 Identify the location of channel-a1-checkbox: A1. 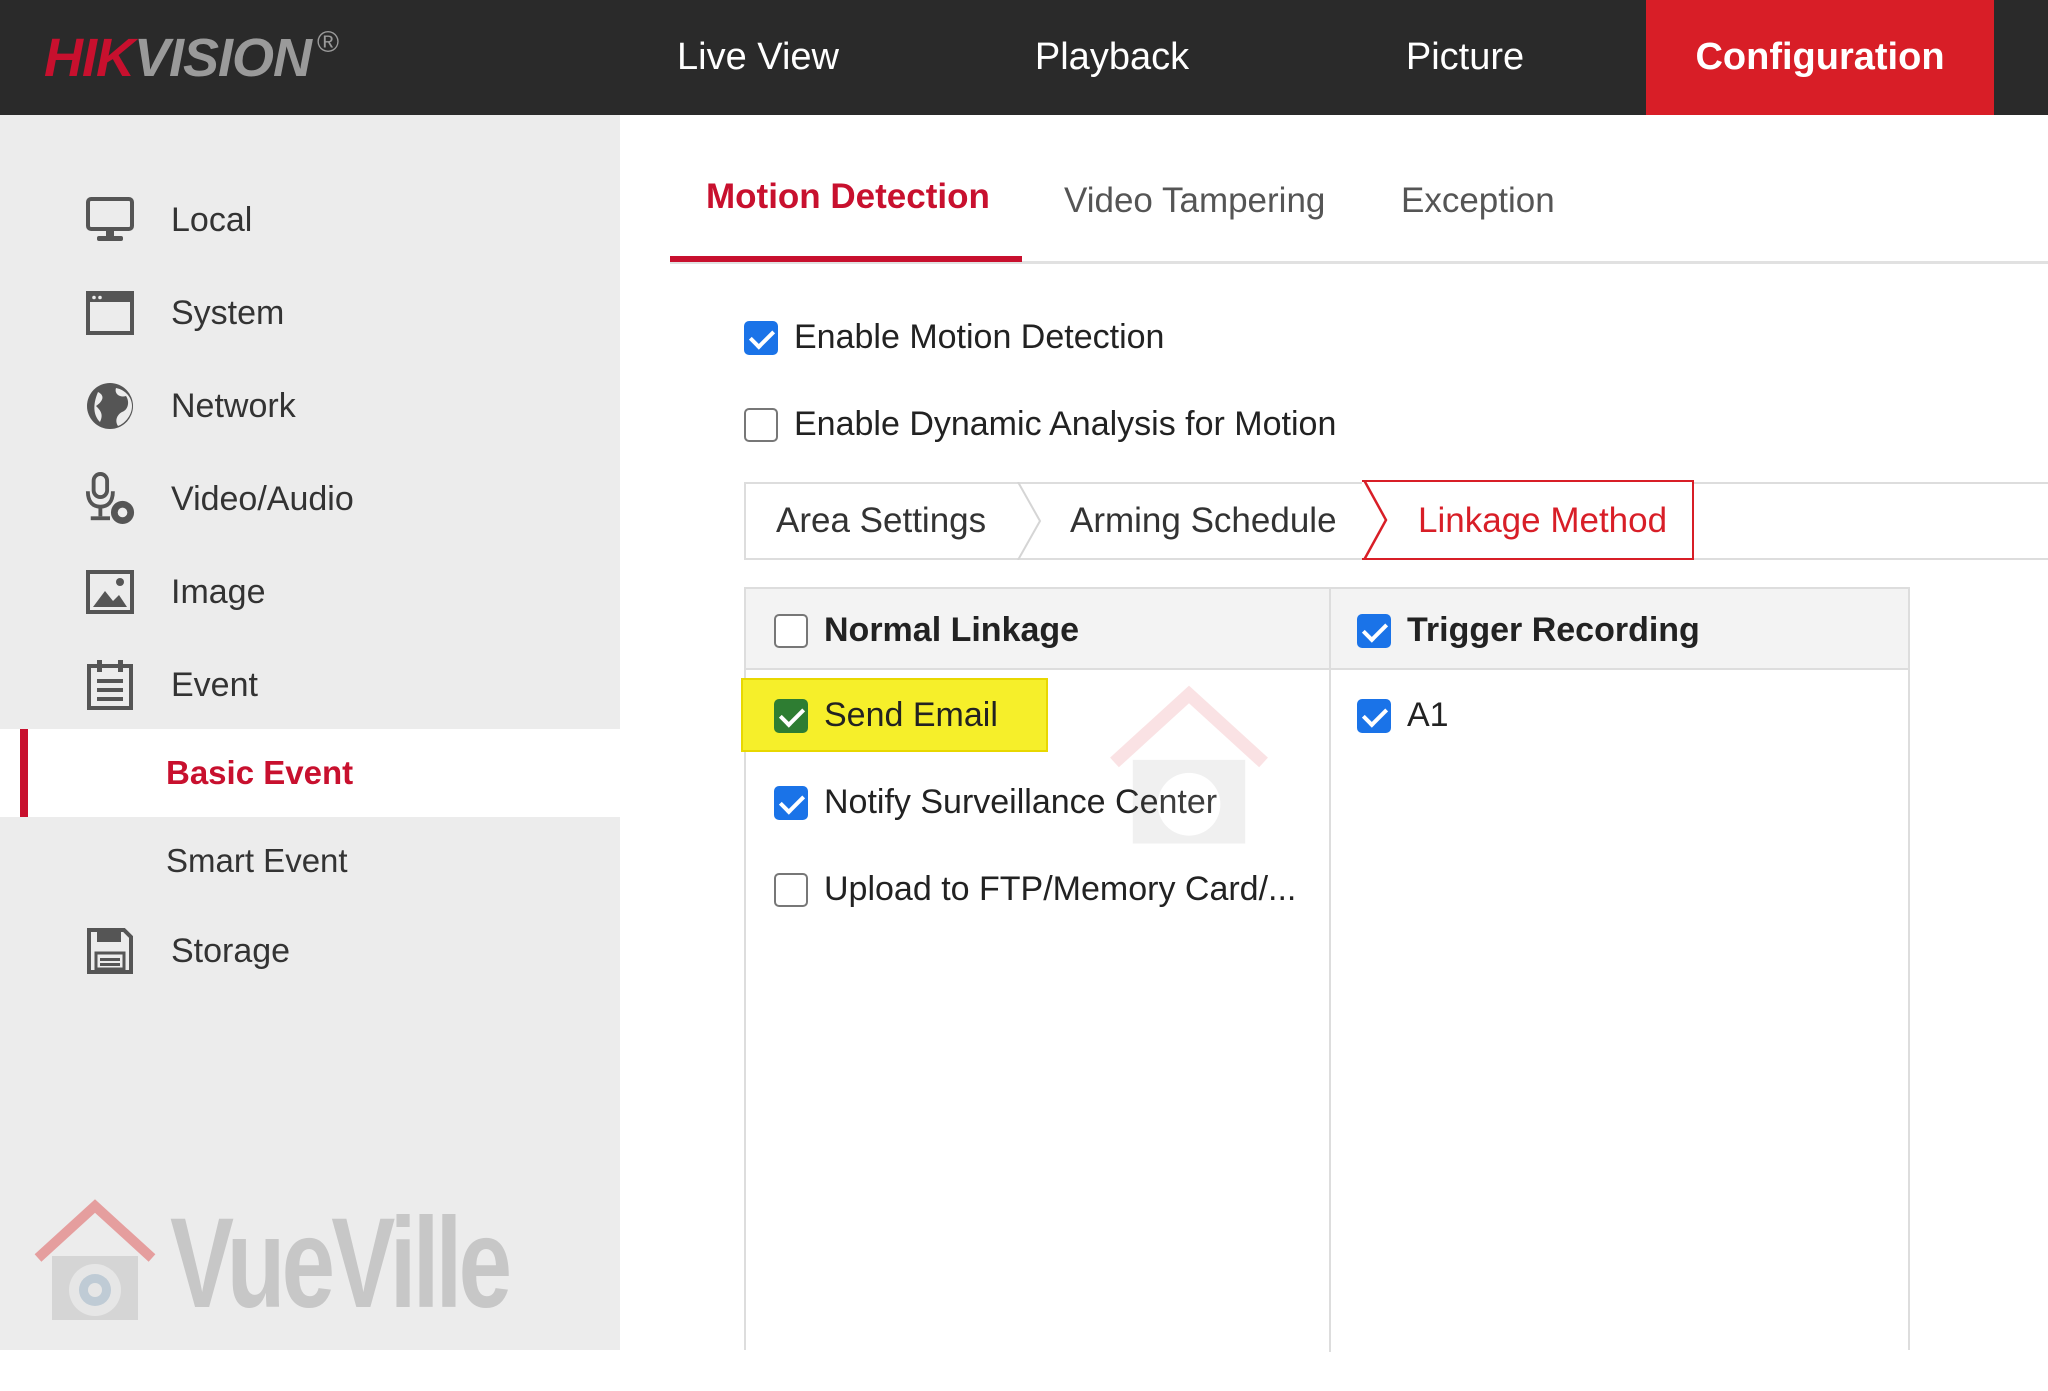
(1403, 715).